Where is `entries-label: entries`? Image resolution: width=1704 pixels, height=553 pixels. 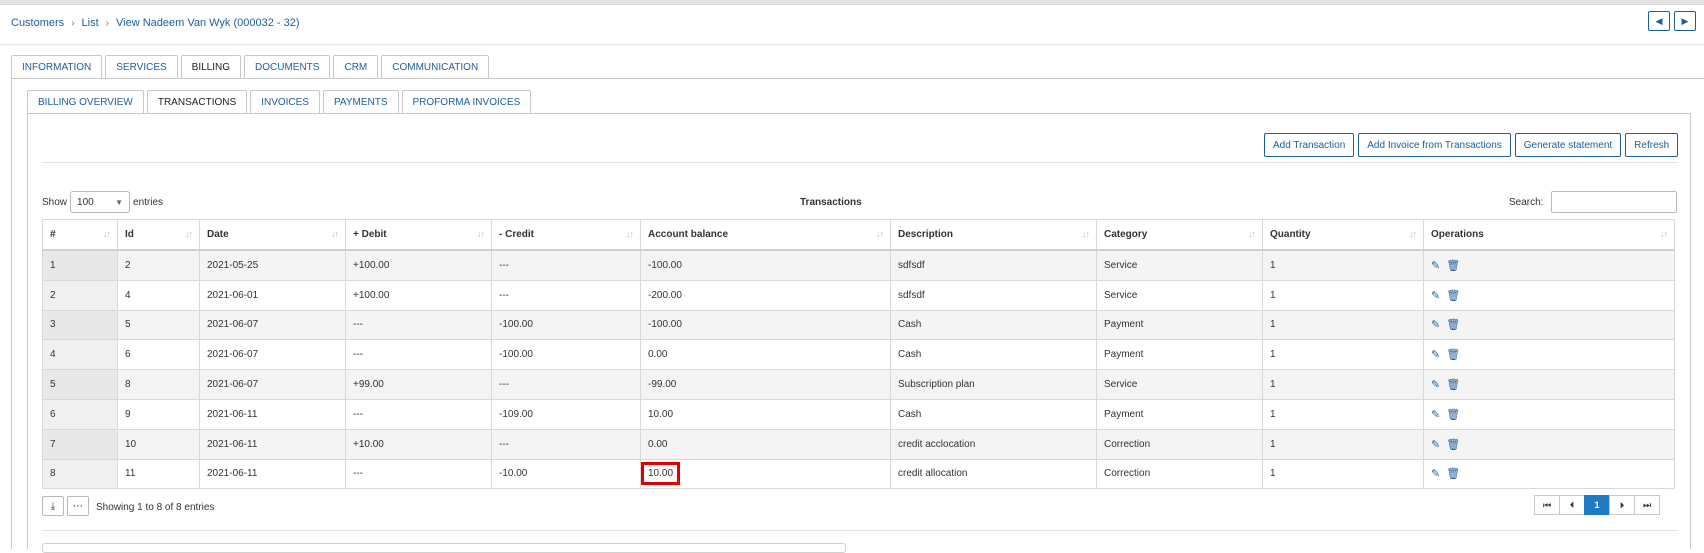
entries-label: entries is located at coordinates (148, 202).